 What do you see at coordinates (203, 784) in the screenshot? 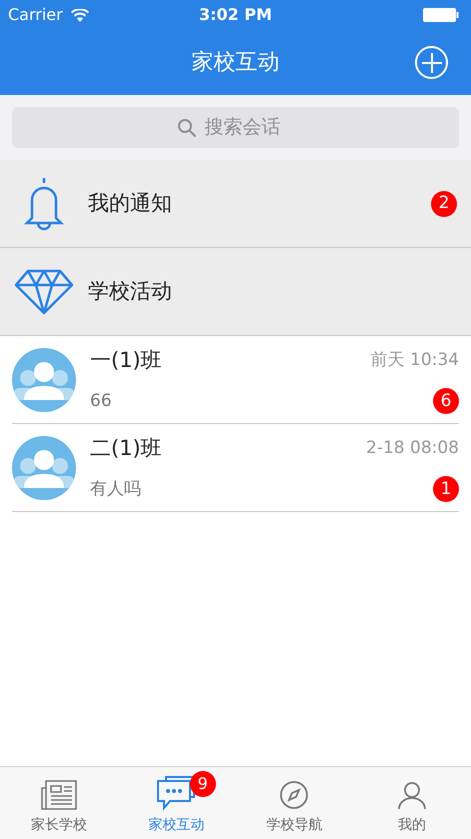
I see `count-badge: 9` at bounding box center [203, 784].